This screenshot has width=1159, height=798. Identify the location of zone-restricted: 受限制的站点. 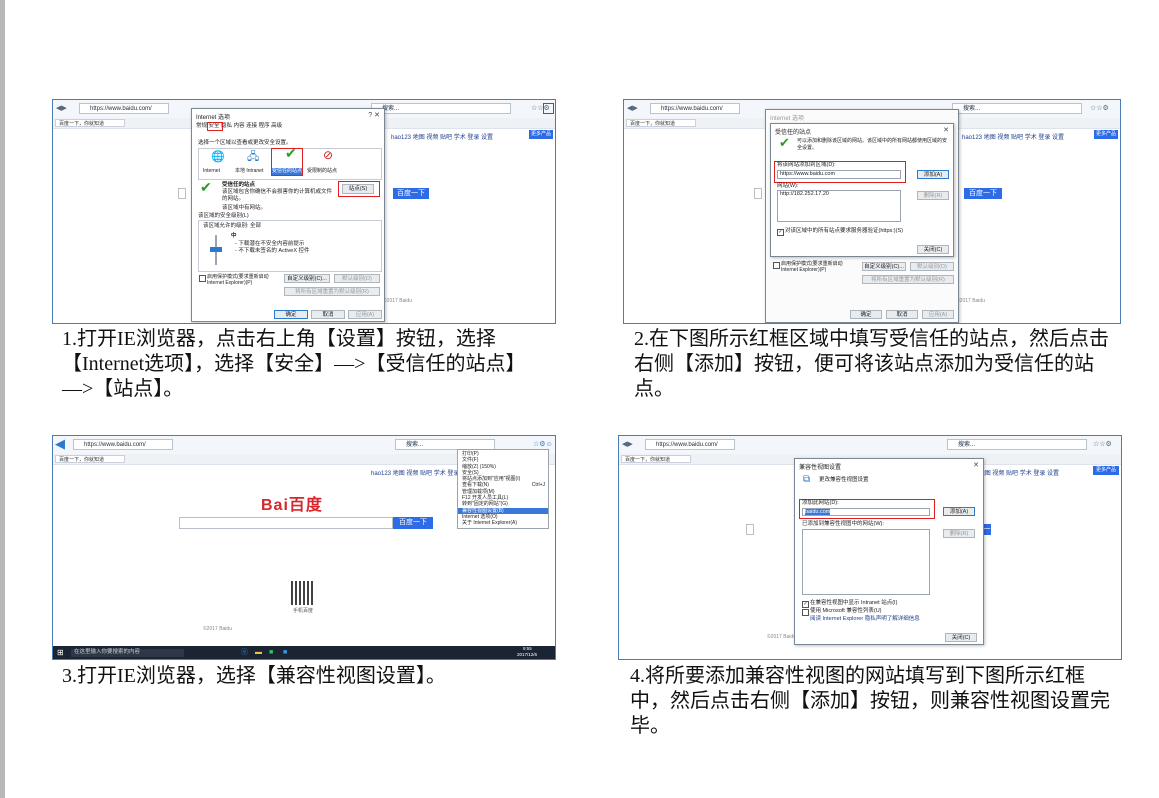
(322, 171).